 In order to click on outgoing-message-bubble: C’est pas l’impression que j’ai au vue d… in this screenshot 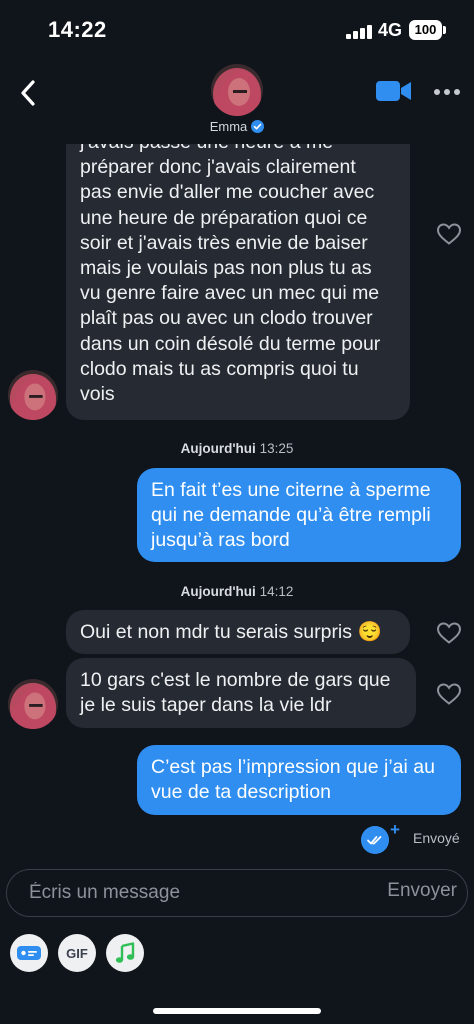, I will do `click(299, 780)`.